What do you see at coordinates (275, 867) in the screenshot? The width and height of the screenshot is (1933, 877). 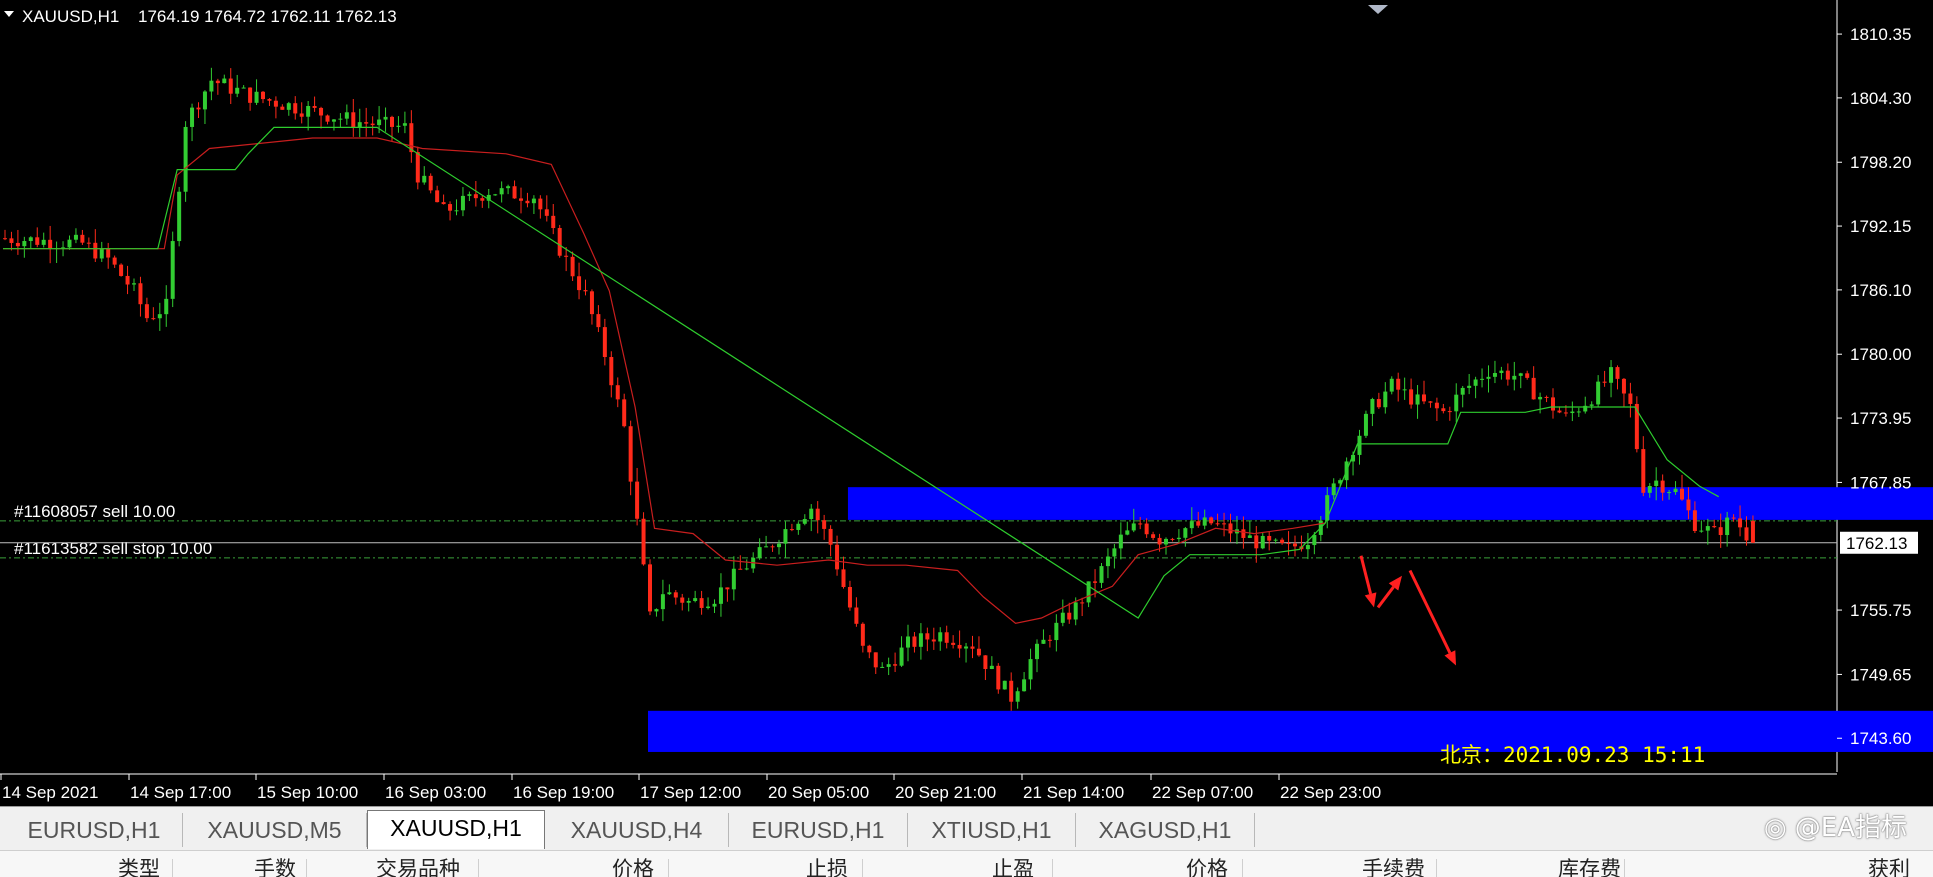 I see `col-lots: 手数` at bounding box center [275, 867].